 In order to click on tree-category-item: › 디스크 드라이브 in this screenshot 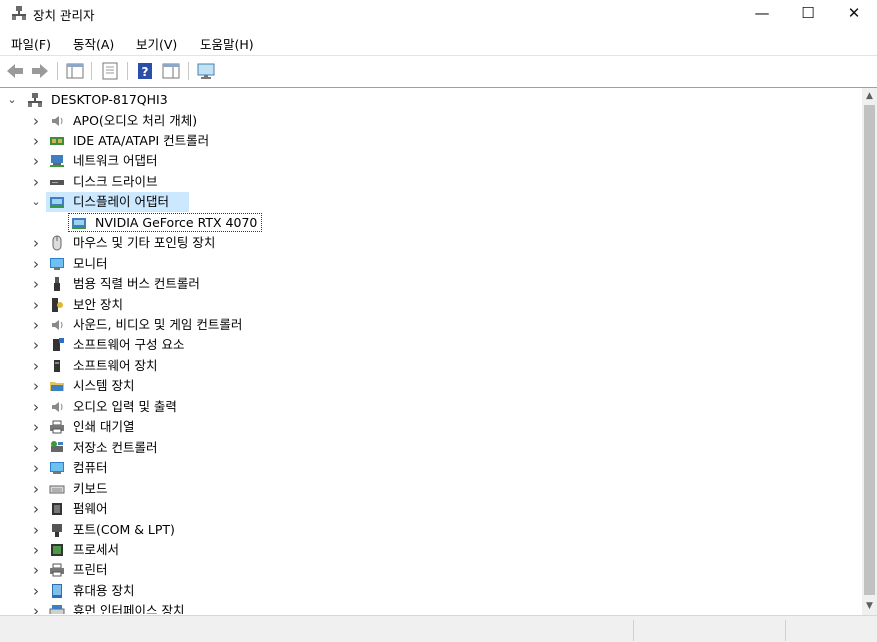, I will do `click(431, 182)`.